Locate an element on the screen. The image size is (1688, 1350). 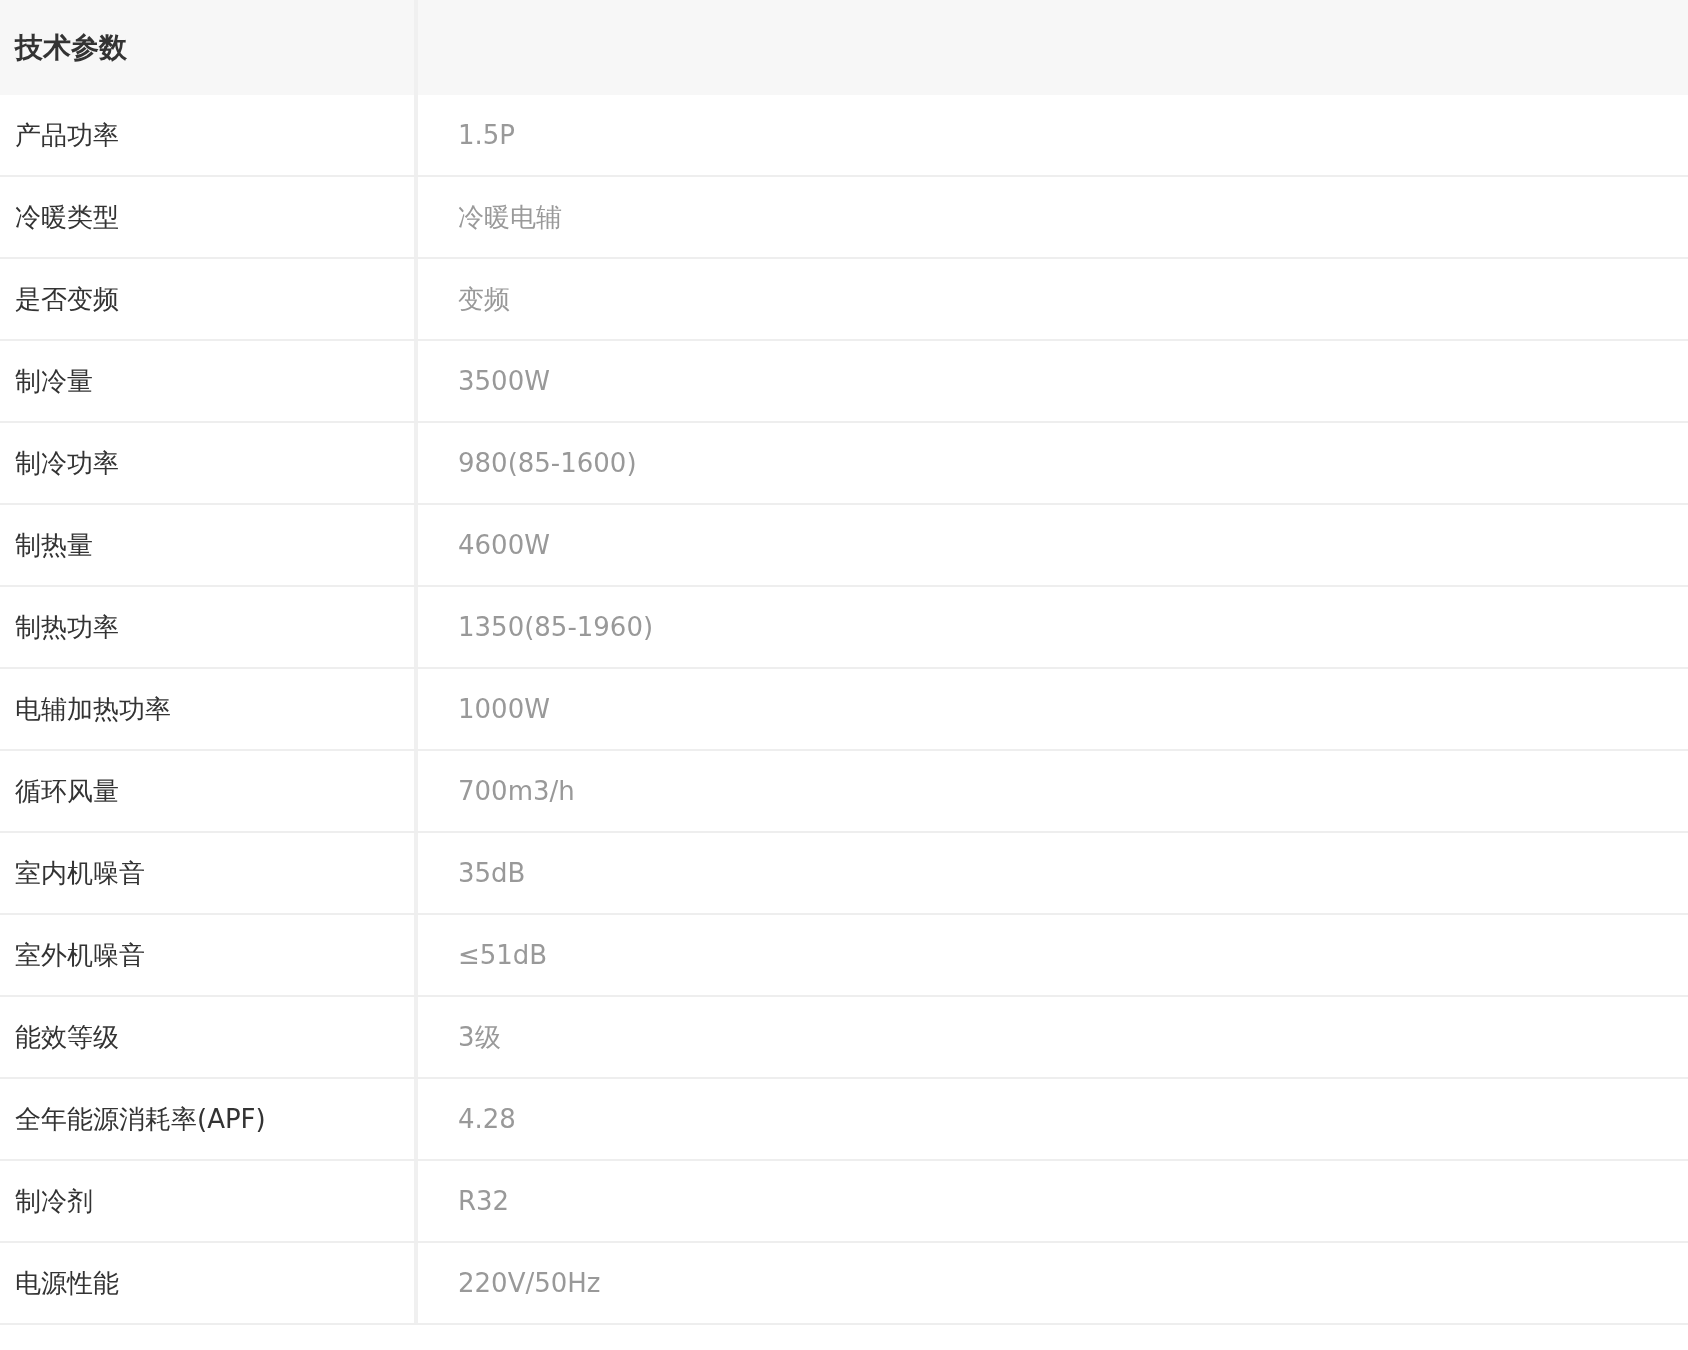
spec-value: 冷暖电辅 is located at coordinates (510, 217).